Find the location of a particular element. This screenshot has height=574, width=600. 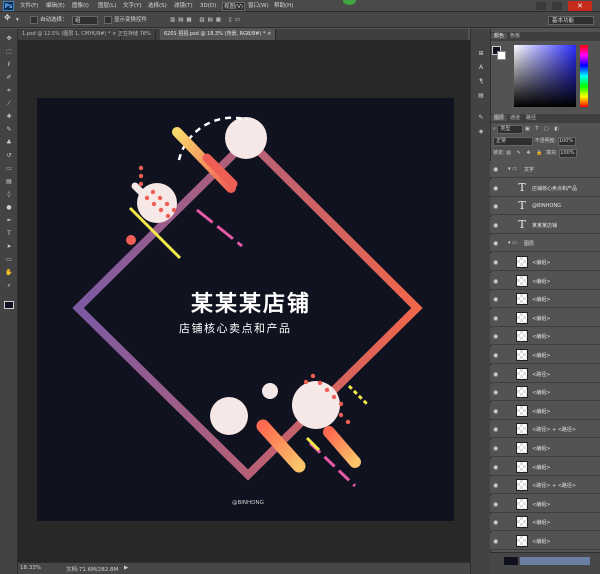

tab-color: 颜色 is located at coordinates (499, 36).